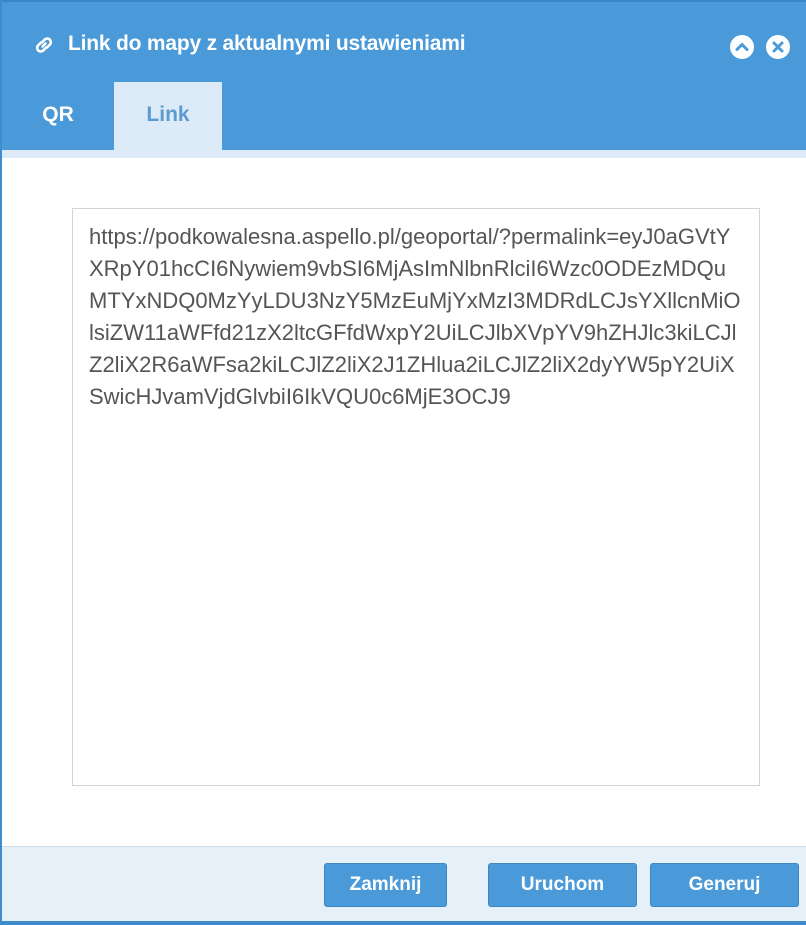 The width and height of the screenshot is (806, 925). Describe the element at coordinates (404, 154) in the screenshot. I see `tab-underline` at that location.